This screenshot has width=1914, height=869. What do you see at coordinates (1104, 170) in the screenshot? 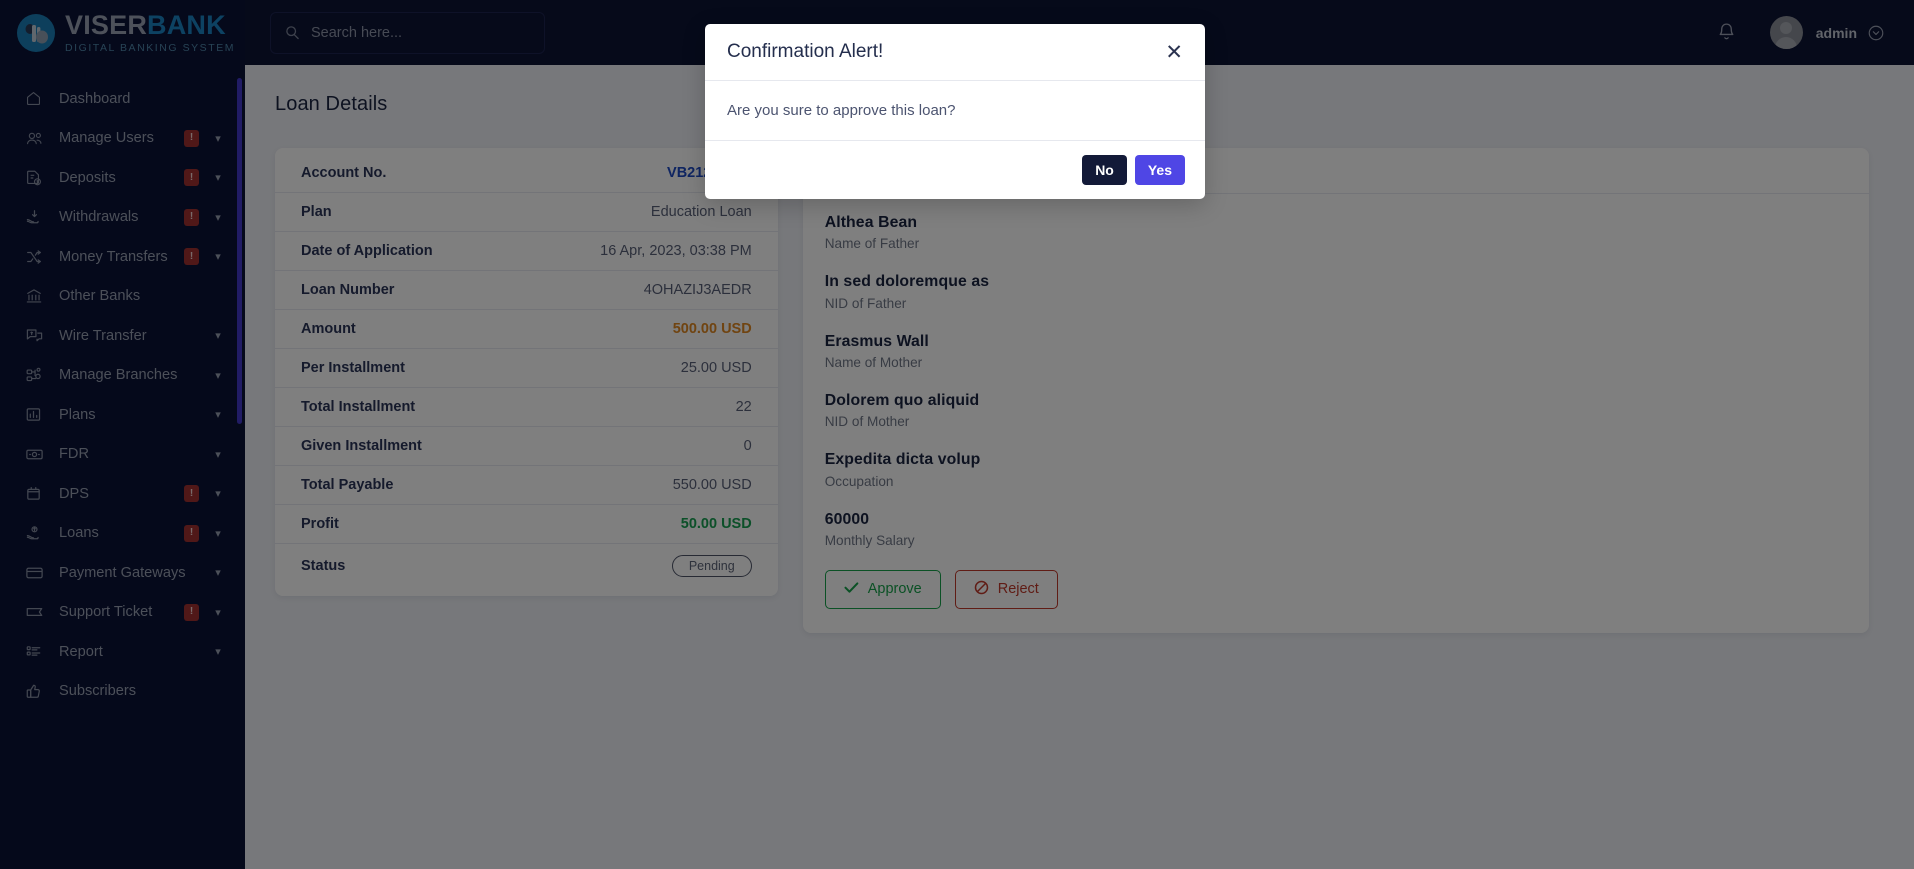
I see `modal-no-button: No` at bounding box center [1104, 170].